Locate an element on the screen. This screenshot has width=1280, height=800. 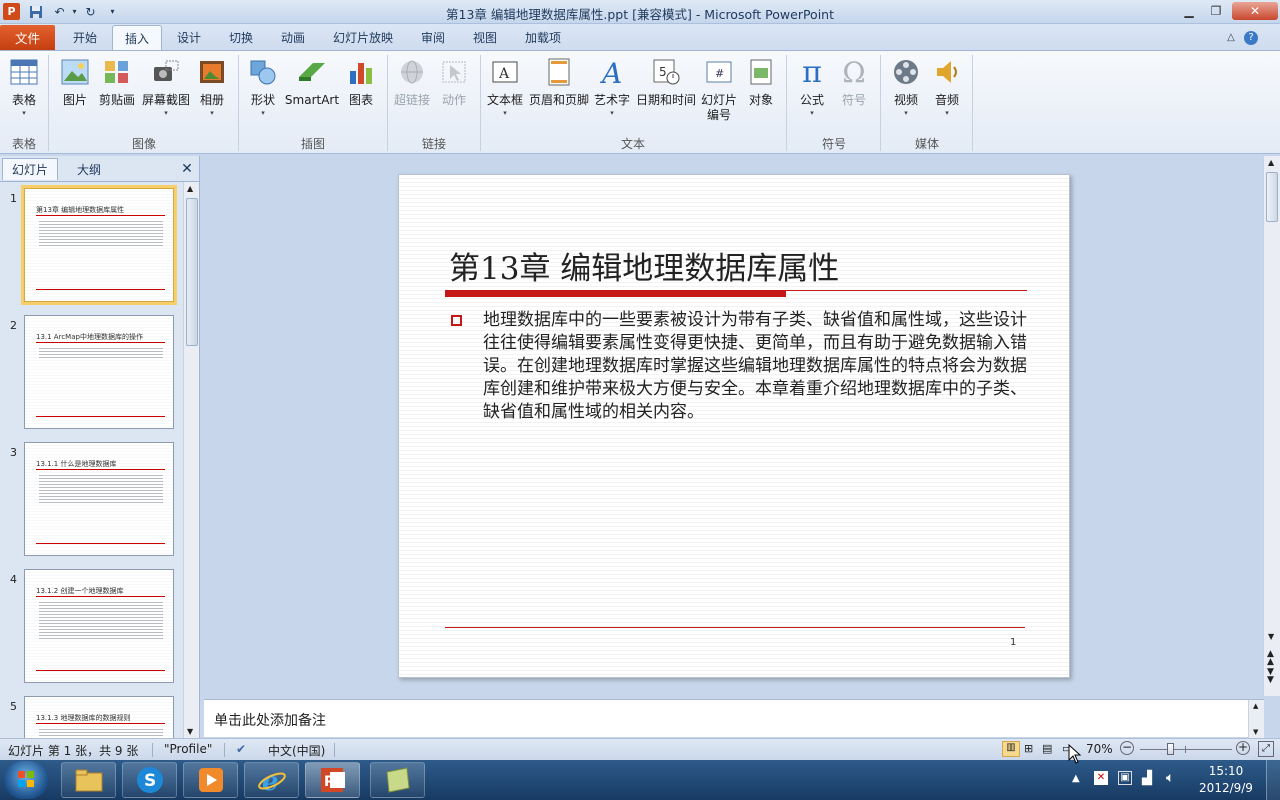
slide-number-button: # 幻灯片 编号 is located at coordinates (719, 90).